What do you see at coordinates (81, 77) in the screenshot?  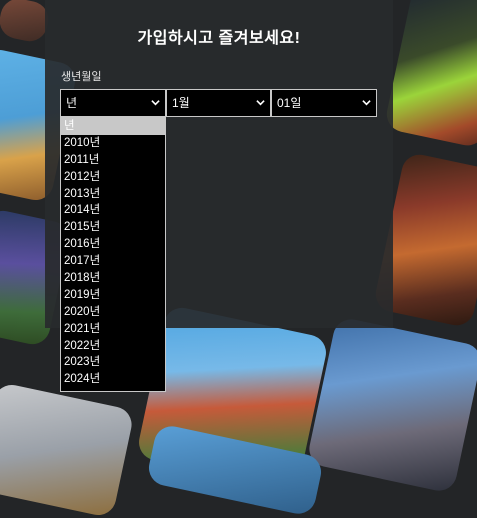 I see `birthday-label: 생년월일` at bounding box center [81, 77].